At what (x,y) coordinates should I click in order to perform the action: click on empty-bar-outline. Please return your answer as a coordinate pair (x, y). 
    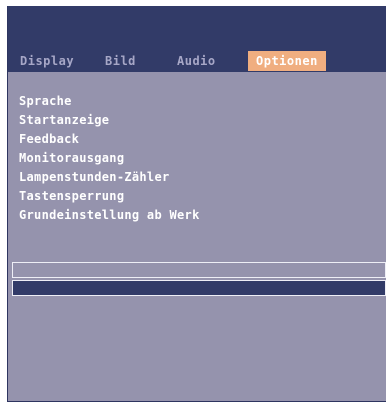
    Looking at the image, I should click on (199, 270).